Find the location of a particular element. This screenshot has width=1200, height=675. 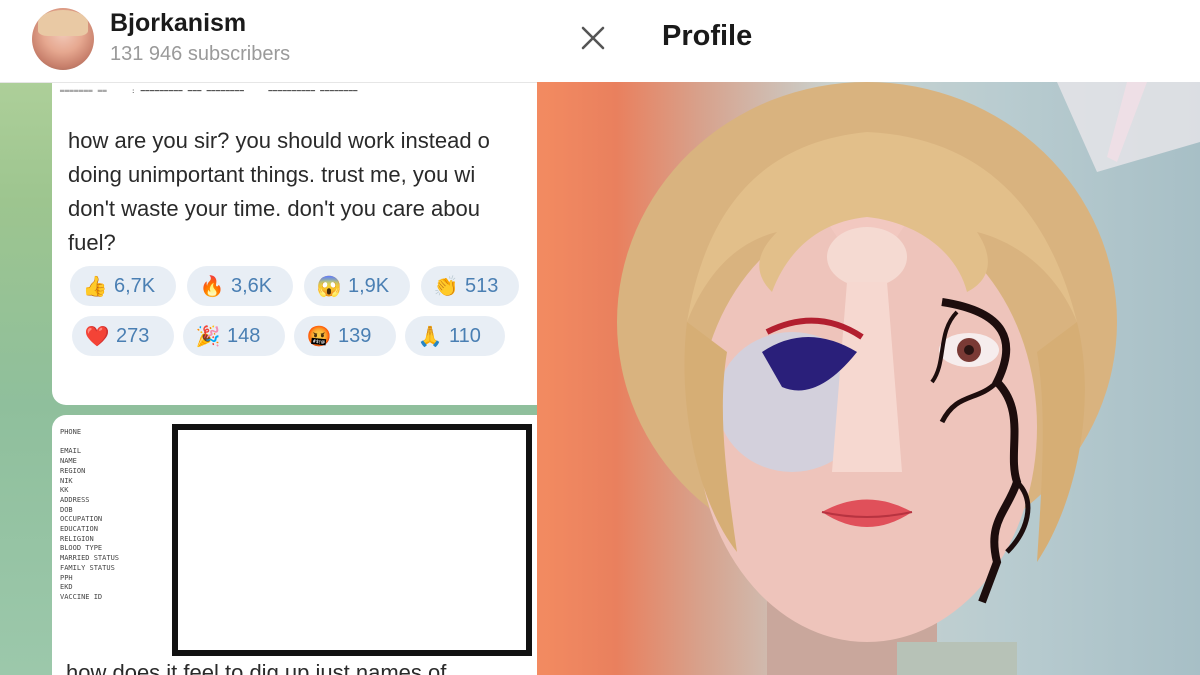

field-label: EMAIL is located at coordinates (71, 451).